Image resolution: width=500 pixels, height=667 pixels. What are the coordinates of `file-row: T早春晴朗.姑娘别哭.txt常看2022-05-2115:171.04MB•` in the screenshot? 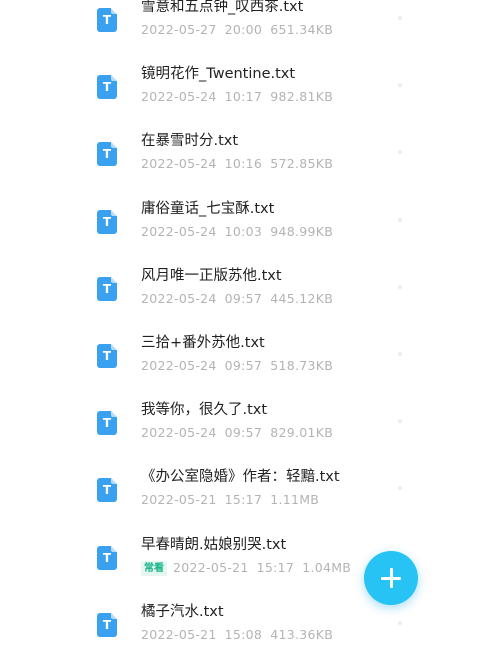 It's located at (250, 566).